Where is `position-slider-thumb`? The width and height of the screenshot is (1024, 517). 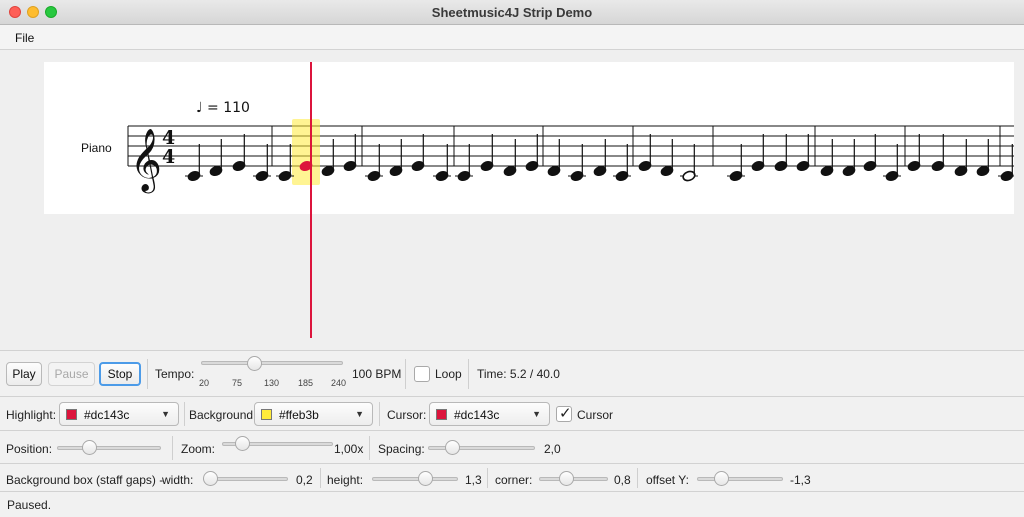
position-slider-thumb is located at coordinates (89, 447).